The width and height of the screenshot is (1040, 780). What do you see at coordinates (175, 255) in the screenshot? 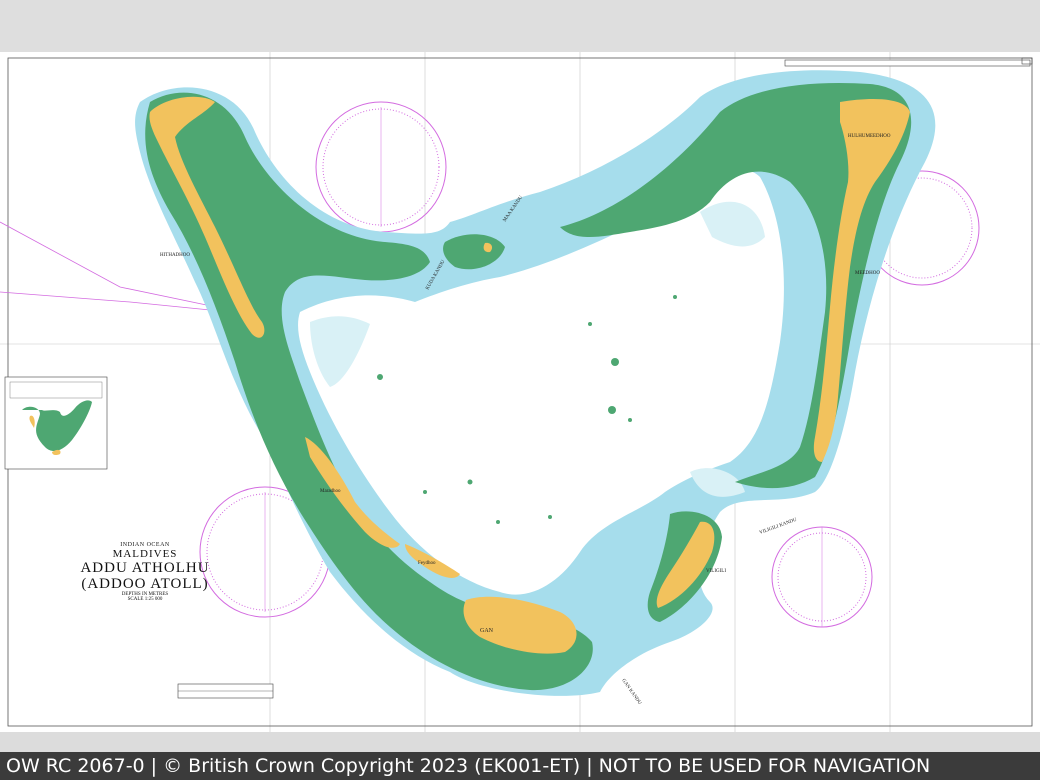
I see `label-hithadhoo: HITHADHOO` at bounding box center [175, 255].